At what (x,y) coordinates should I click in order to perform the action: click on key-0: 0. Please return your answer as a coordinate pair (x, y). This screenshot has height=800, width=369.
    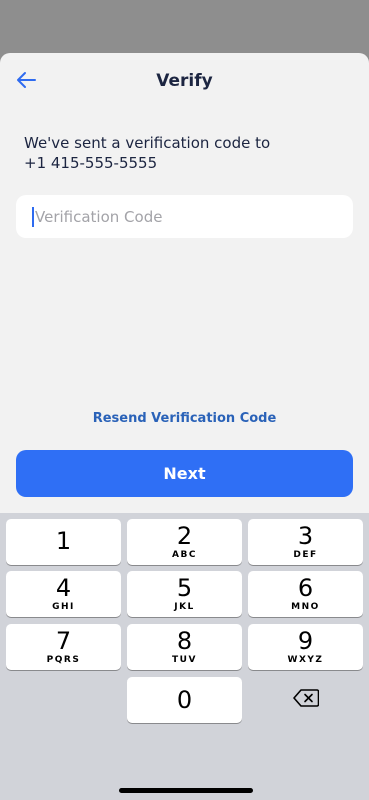
    Looking at the image, I should click on (184, 700).